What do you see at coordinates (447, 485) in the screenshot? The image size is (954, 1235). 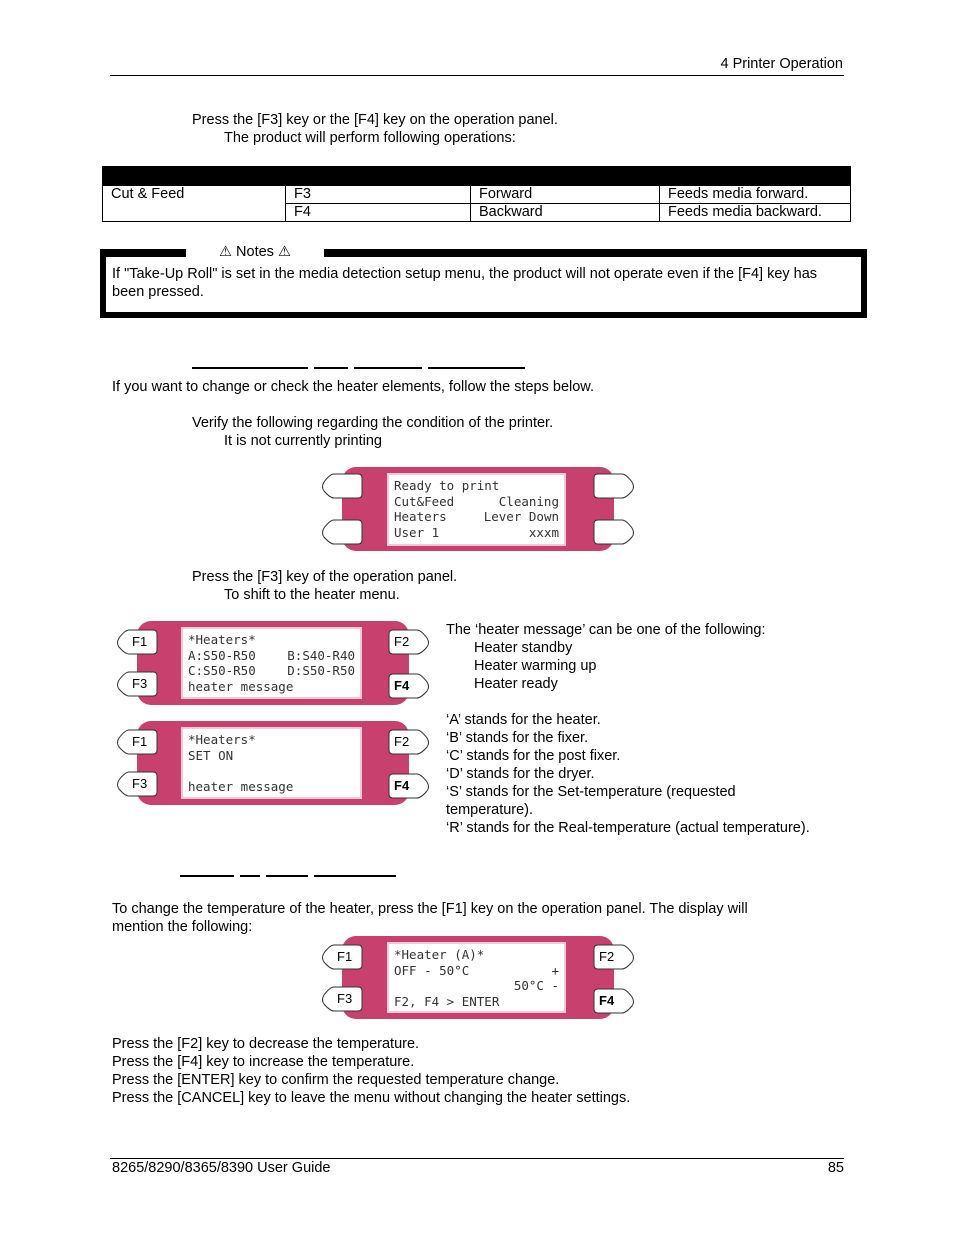 I see `lcd-line: Ready to print` at bounding box center [447, 485].